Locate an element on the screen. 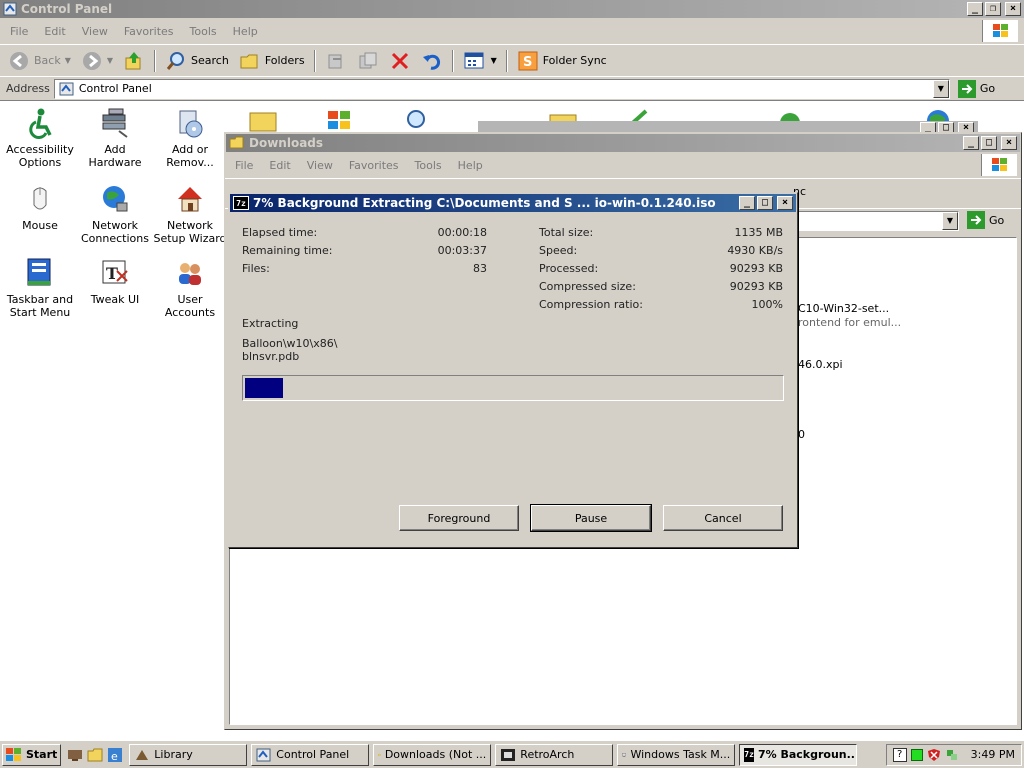  cancel-button: Cancel is located at coordinates (723, 518).